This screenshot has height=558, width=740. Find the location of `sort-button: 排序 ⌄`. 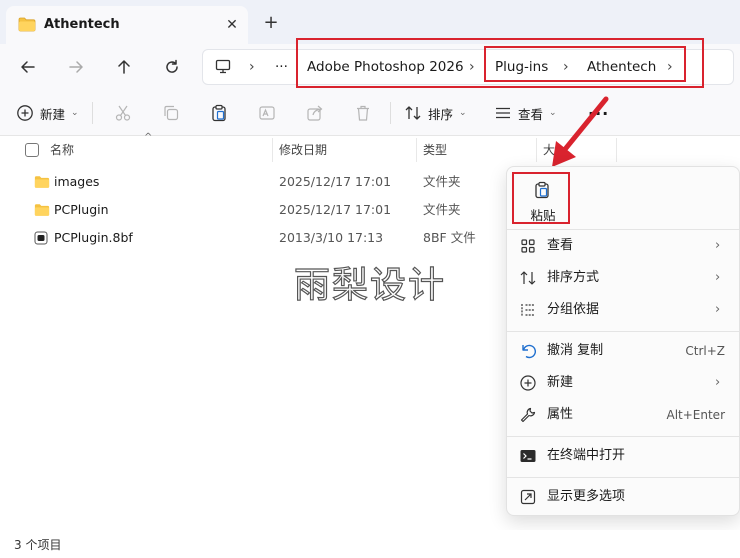

sort-button: 排序 ⌄ is located at coordinates (435, 113).